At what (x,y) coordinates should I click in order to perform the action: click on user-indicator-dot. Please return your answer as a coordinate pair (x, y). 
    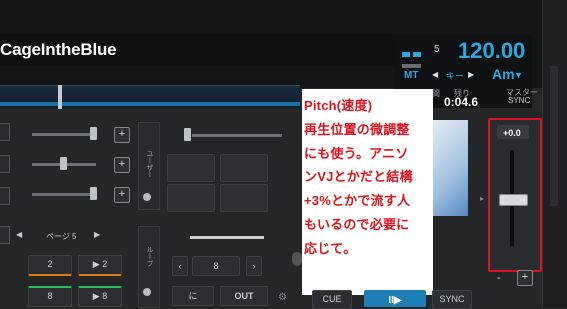
    Looking at the image, I should click on (147, 197).